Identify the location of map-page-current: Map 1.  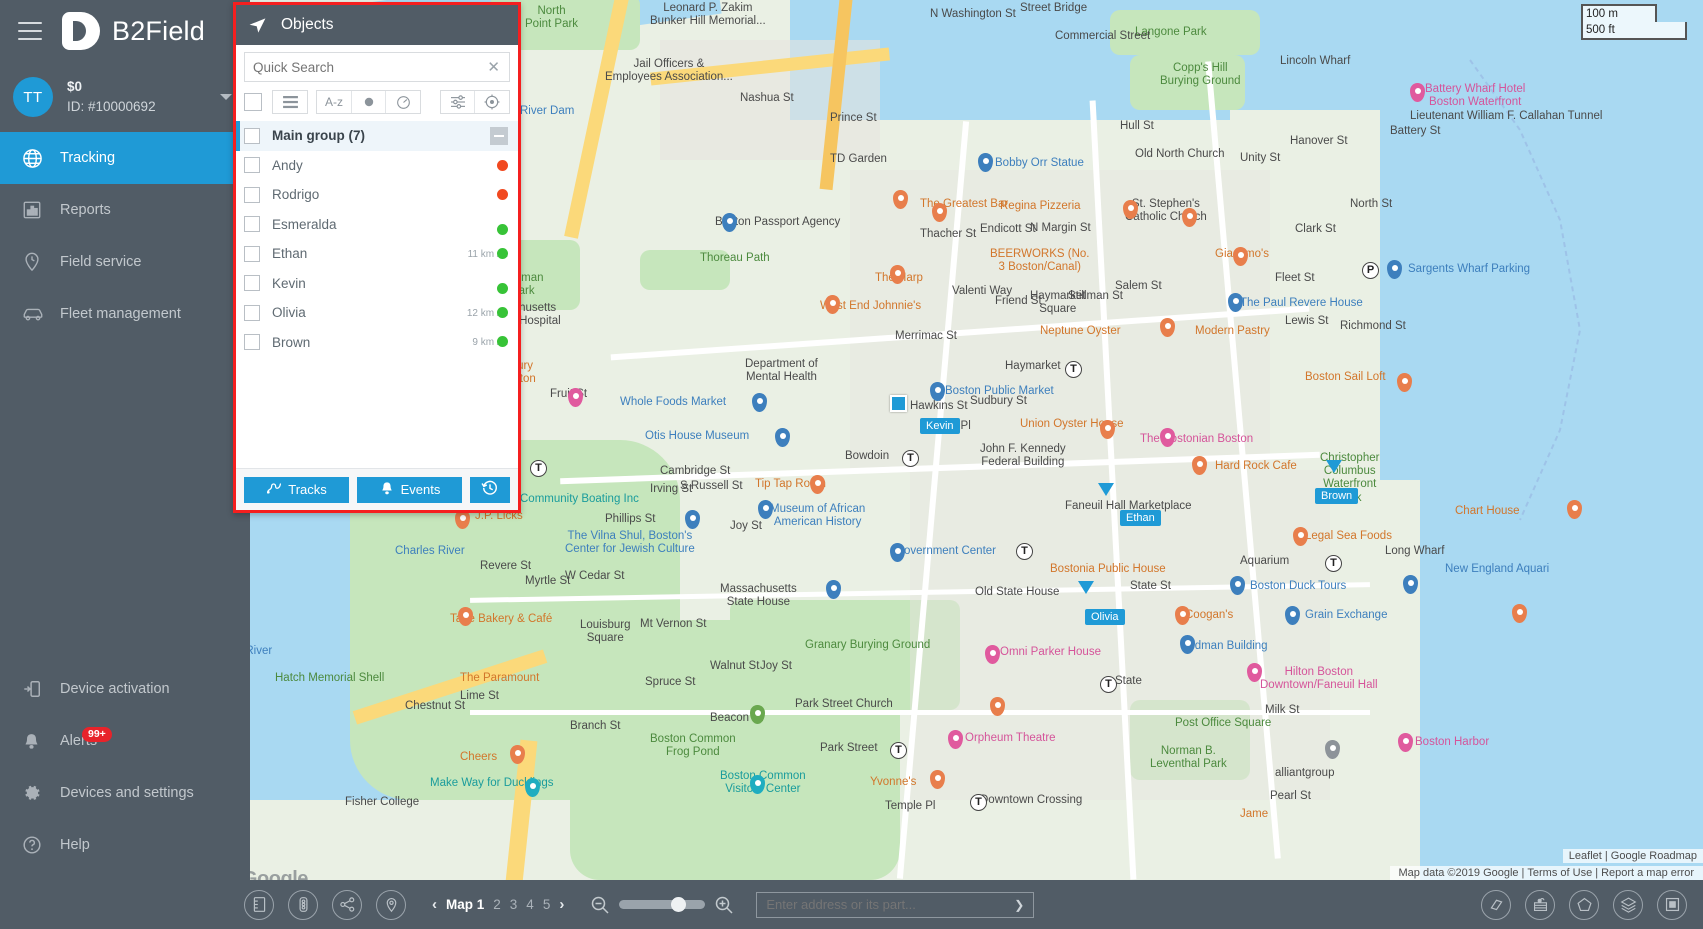
(465, 904).